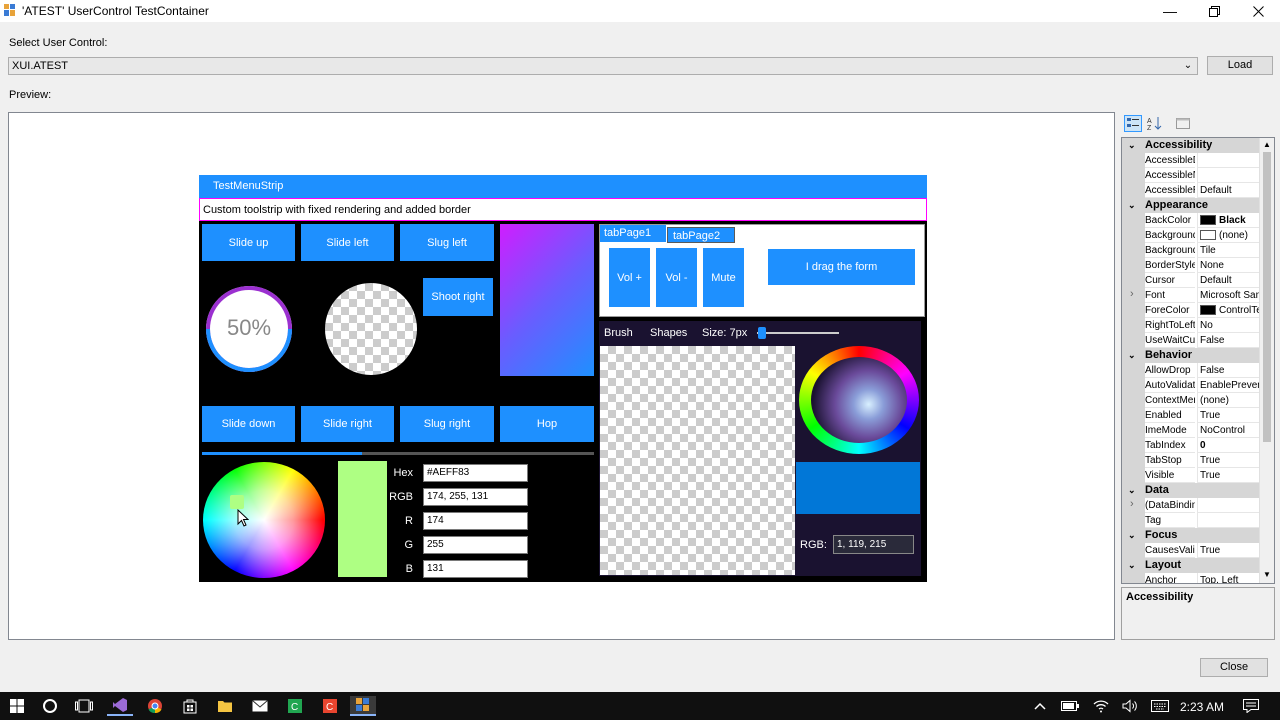  What do you see at coordinates (563, 186) in the screenshot?
I see `menu-strip: TestMenuStrip` at bounding box center [563, 186].